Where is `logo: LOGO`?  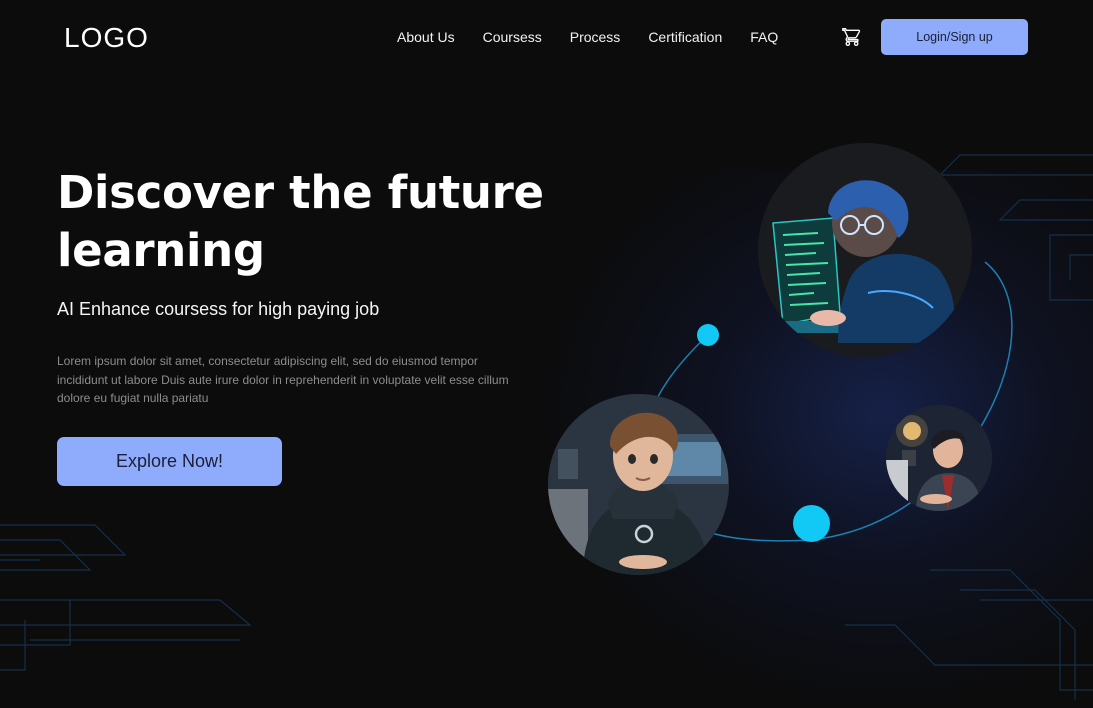
logo: LOGO is located at coordinates (106, 38).